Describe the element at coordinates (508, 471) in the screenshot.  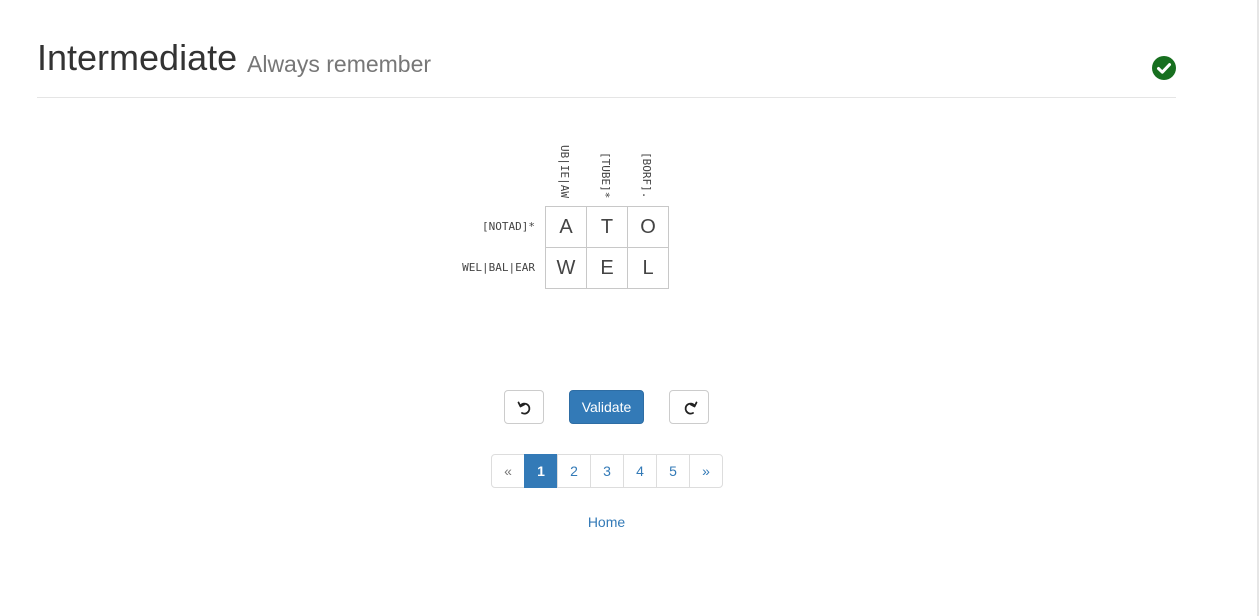
I see `pagination-prev: «` at that location.